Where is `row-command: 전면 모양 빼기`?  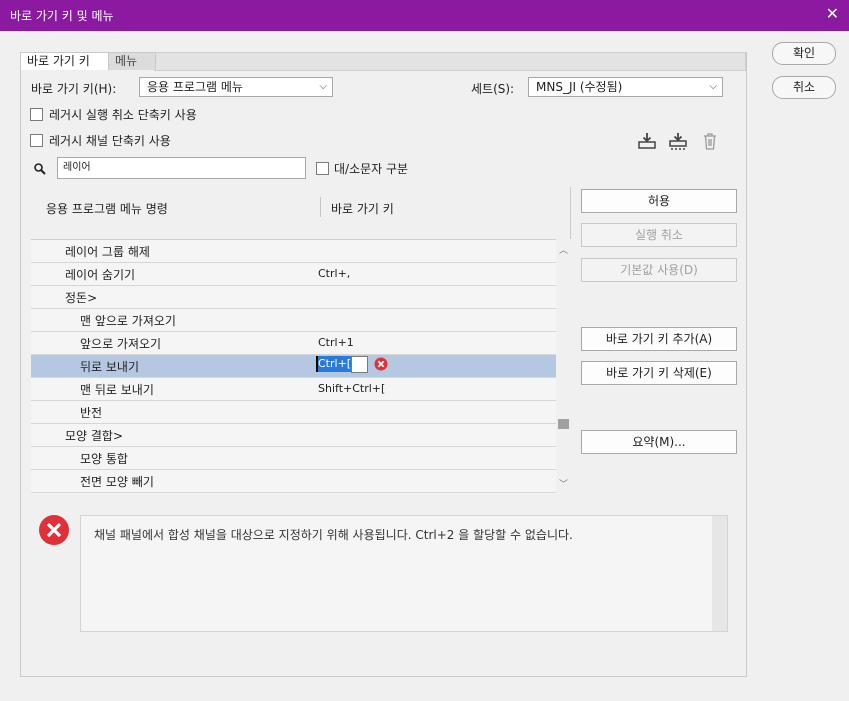 row-command: 전면 모양 빼기 is located at coordinates (117, 482).